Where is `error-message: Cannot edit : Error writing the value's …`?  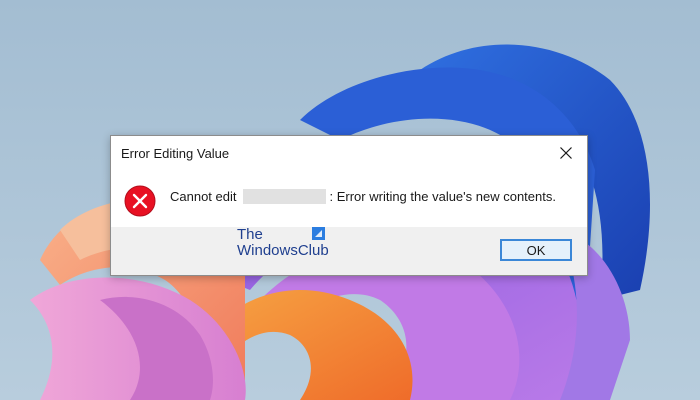 error-message: Cannot edit : Error writing the value's … is located at coordinates (363, 196).